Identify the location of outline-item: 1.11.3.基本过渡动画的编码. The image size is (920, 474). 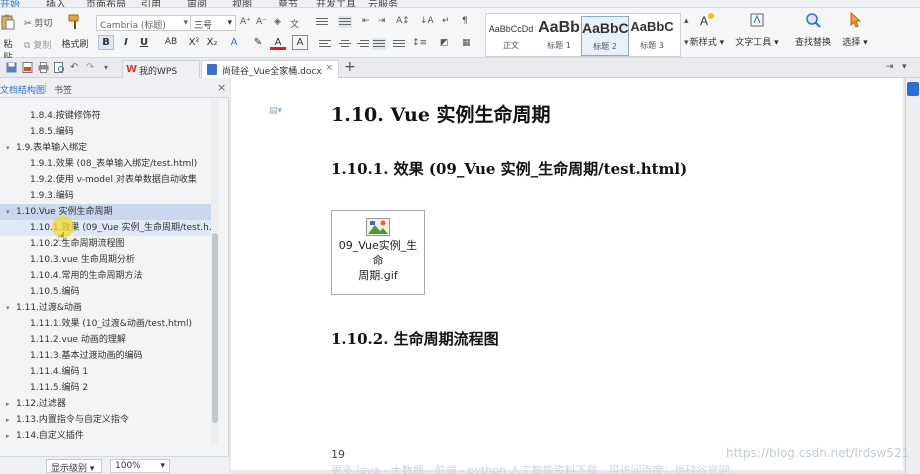
(107, 356).